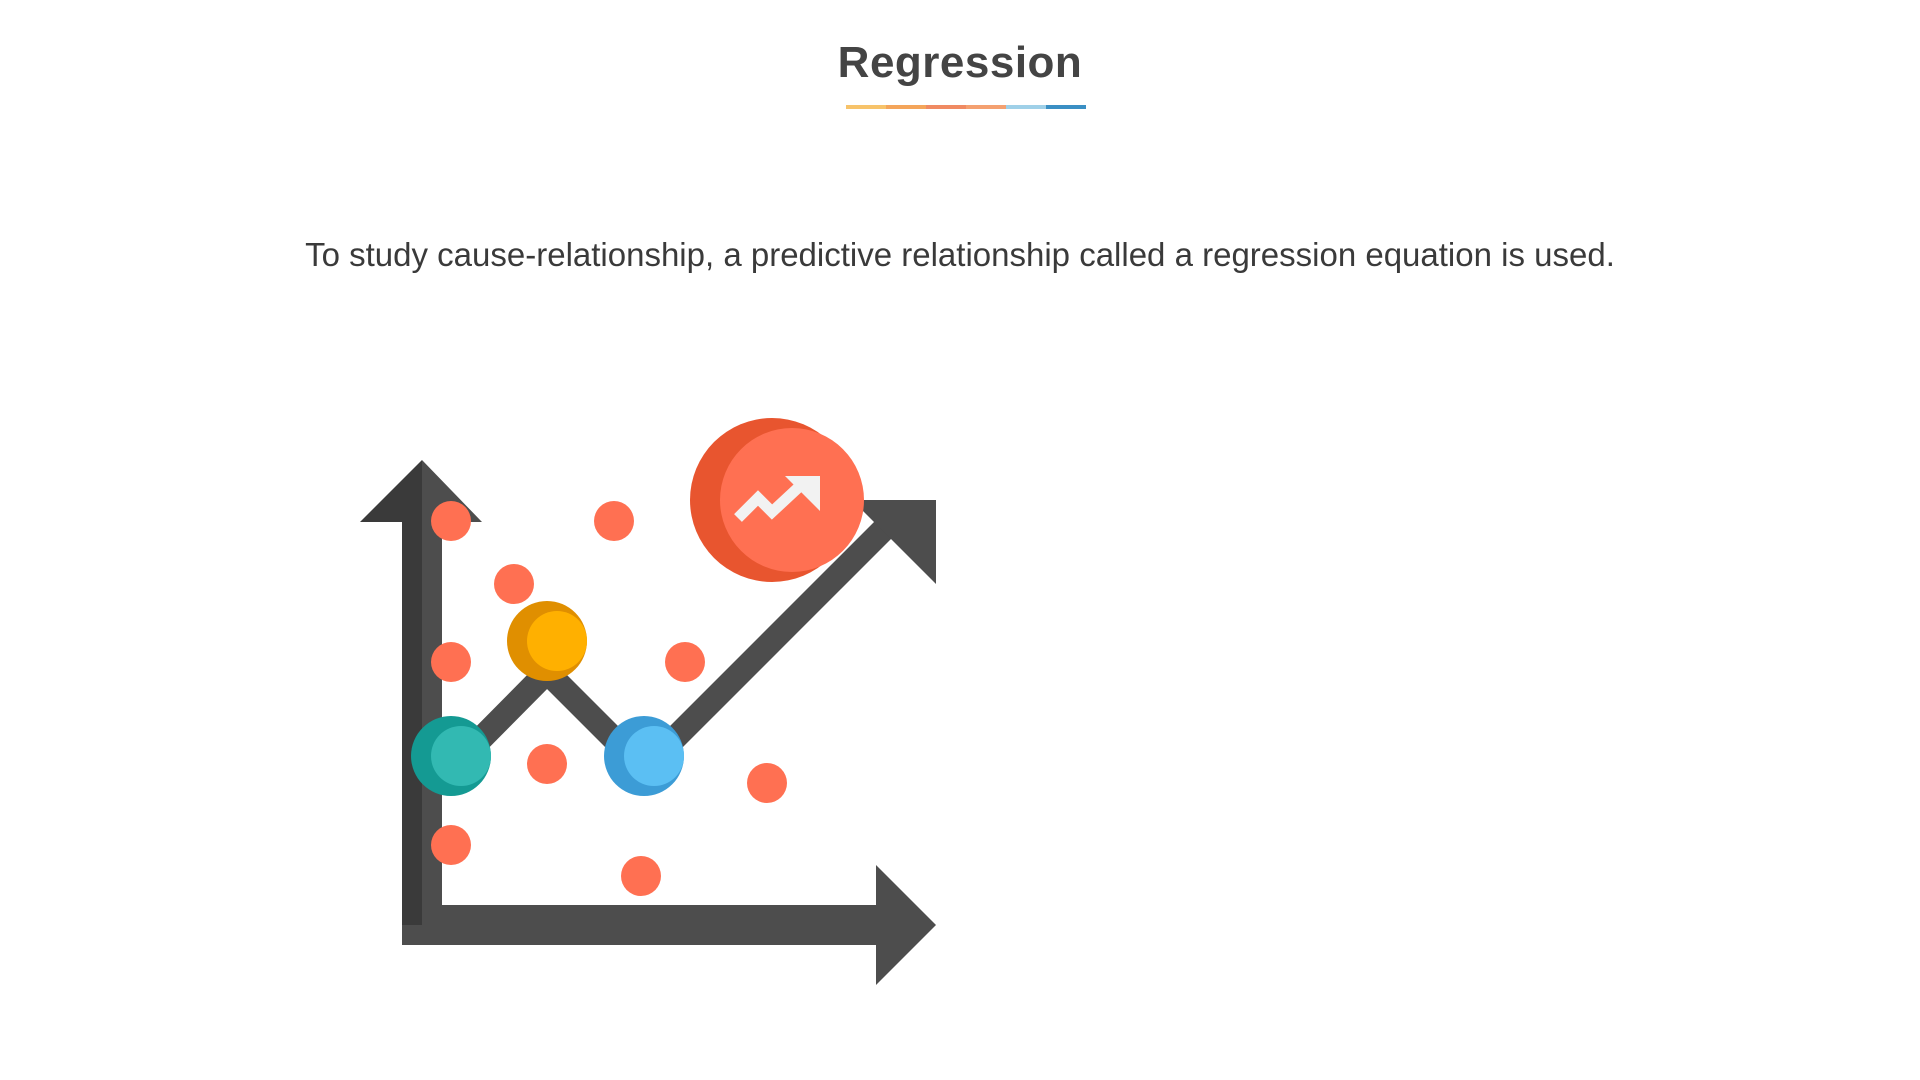 Image resolution: width=1920 pixels, height=1080 pixels. I want to click on title-underline, so click(966, 107).